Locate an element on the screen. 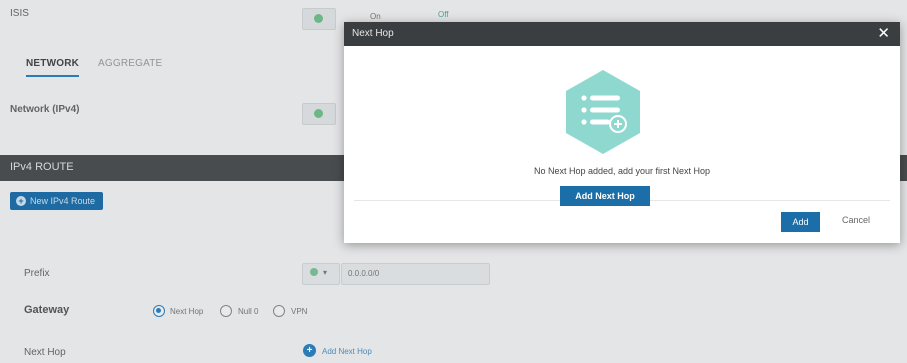 The image size is (907, 363). add-button: Add is located at coordinates (800, 222).